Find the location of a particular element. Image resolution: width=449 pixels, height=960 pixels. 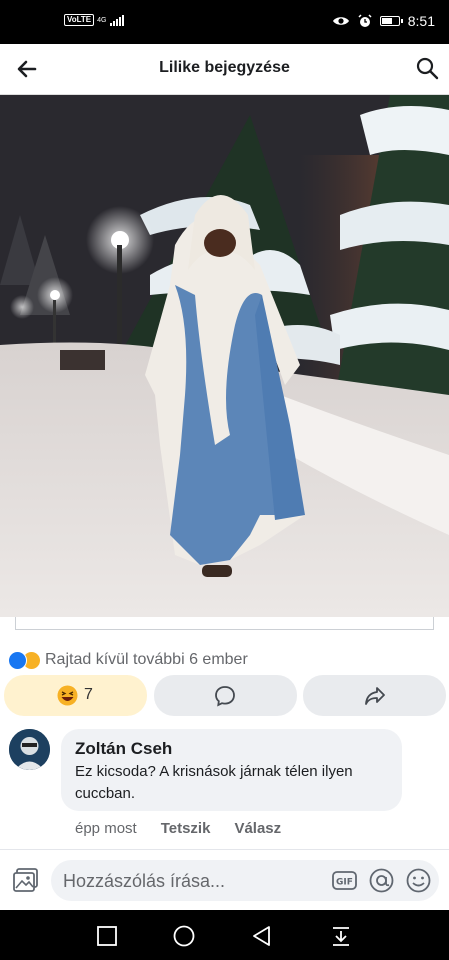

comment-button is located at coordinates (225, 695).